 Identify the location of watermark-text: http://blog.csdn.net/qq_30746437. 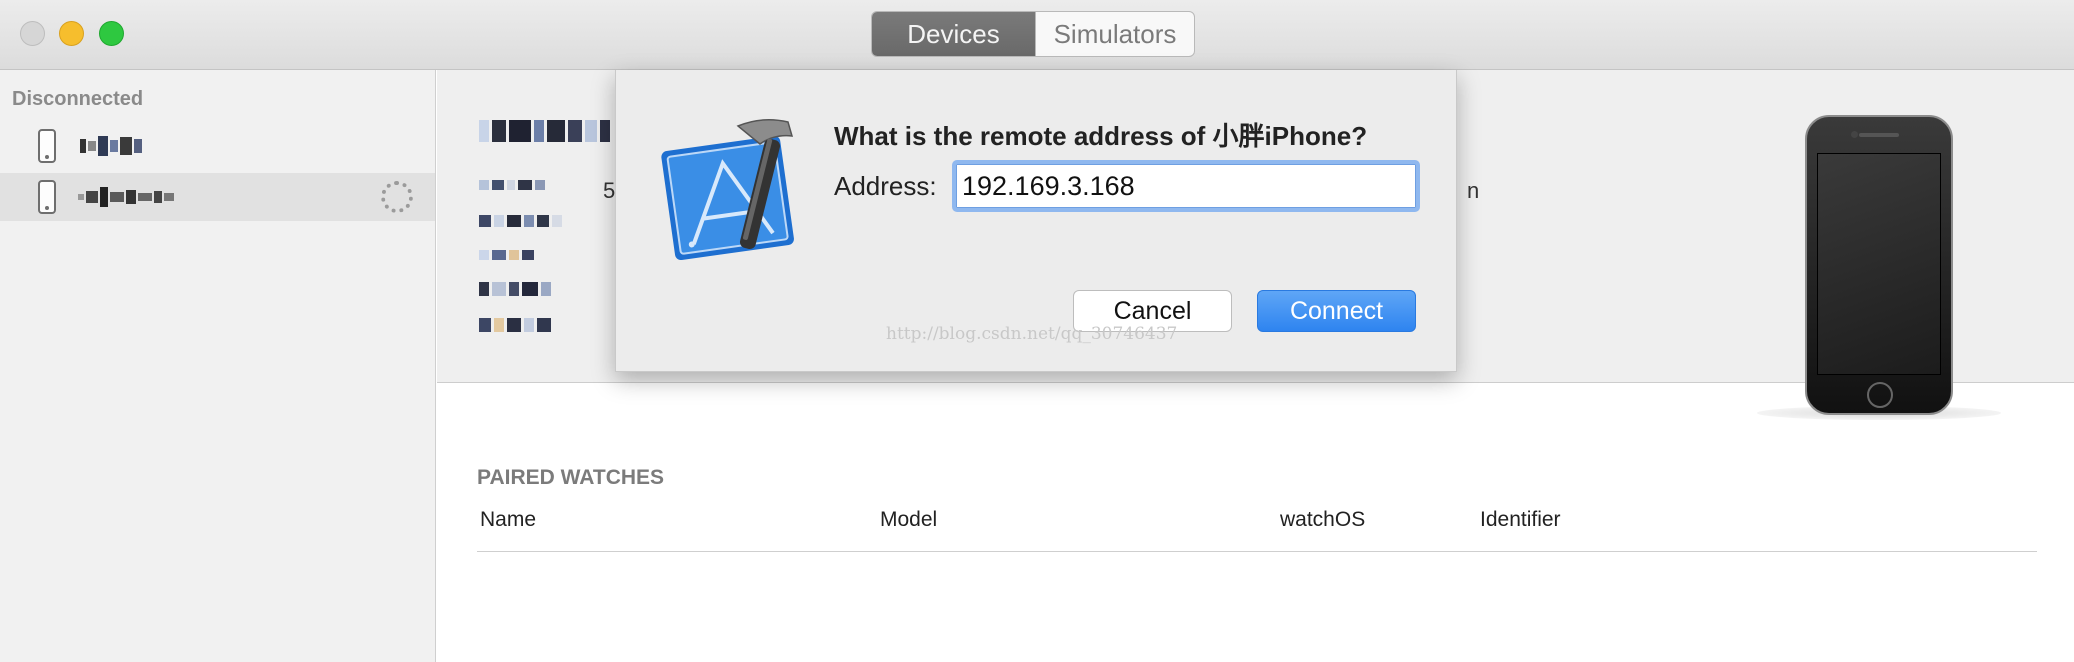
(1032, 334).